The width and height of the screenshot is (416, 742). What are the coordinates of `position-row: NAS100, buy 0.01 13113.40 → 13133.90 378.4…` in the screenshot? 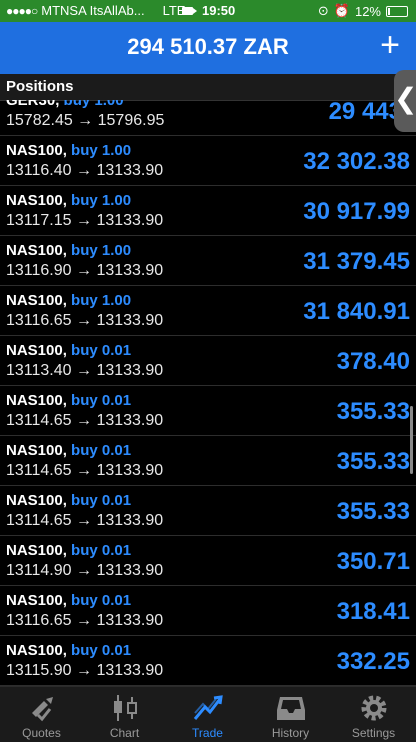 It's located at (208, 361).